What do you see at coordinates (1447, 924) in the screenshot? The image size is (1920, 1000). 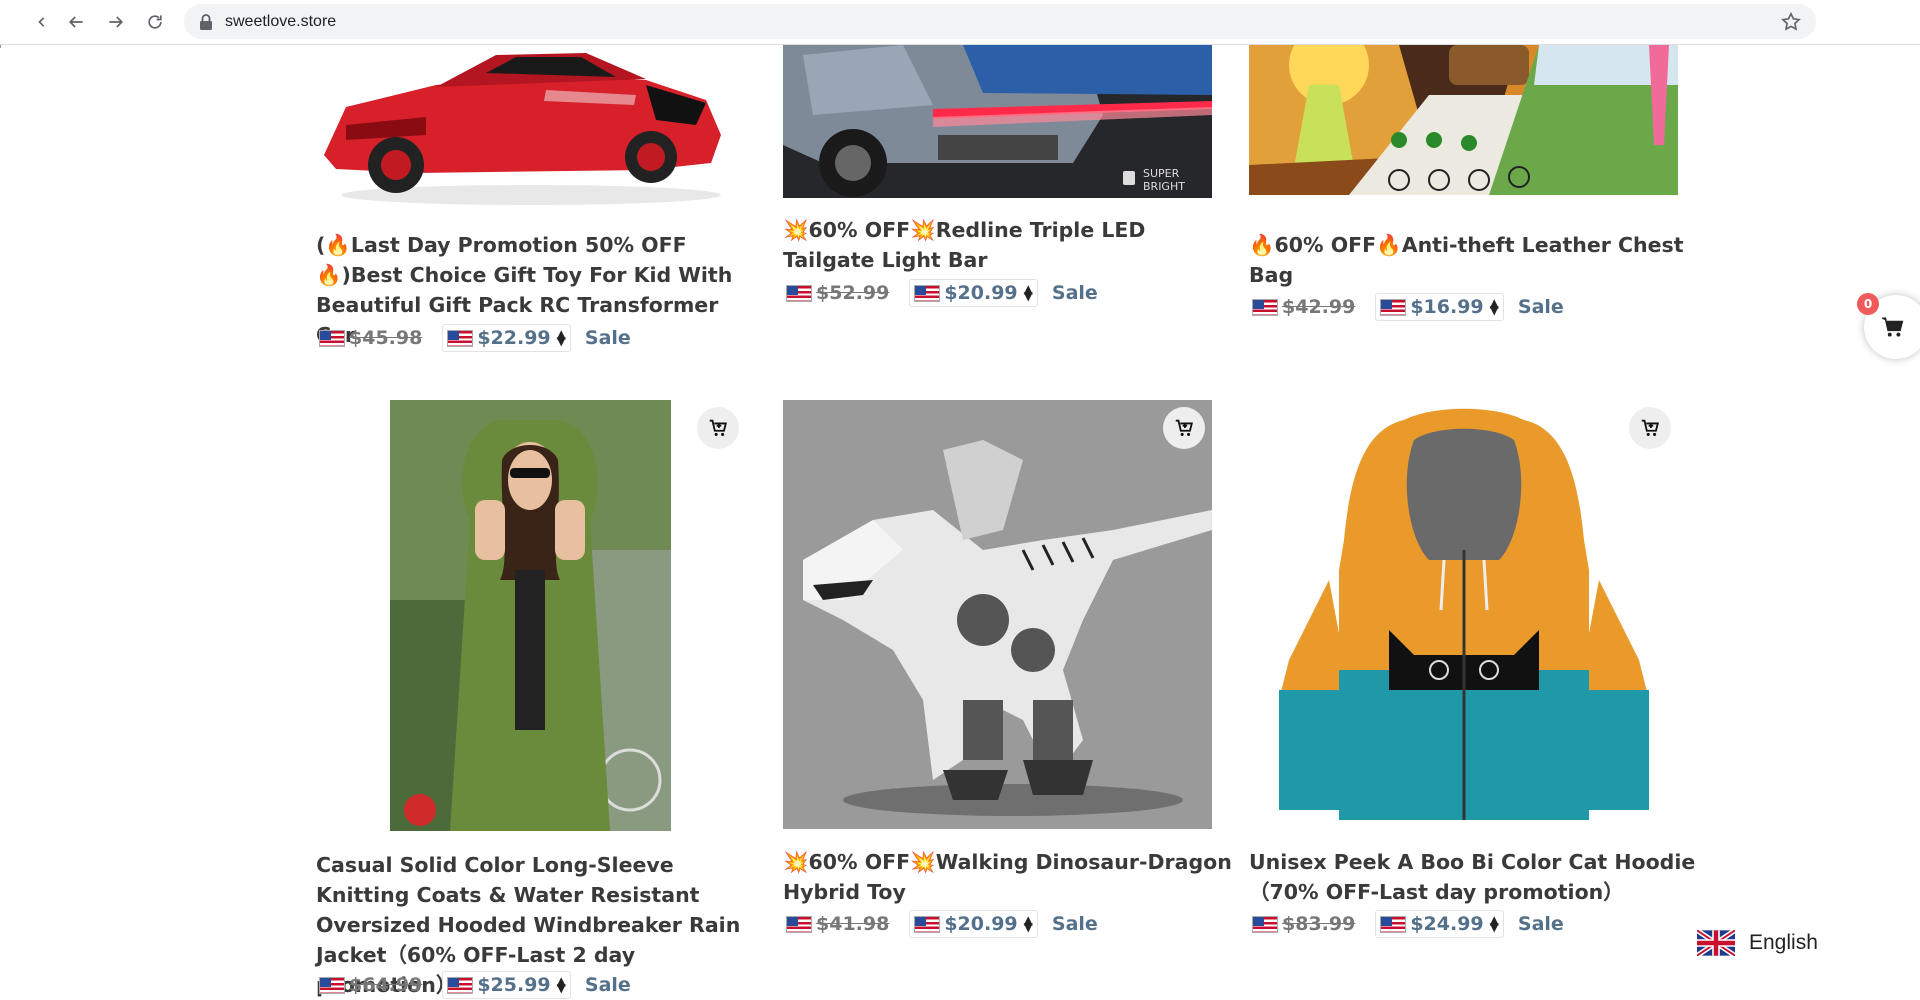 I see `sale-price: $24.99` at bounding box center [1447, 924].